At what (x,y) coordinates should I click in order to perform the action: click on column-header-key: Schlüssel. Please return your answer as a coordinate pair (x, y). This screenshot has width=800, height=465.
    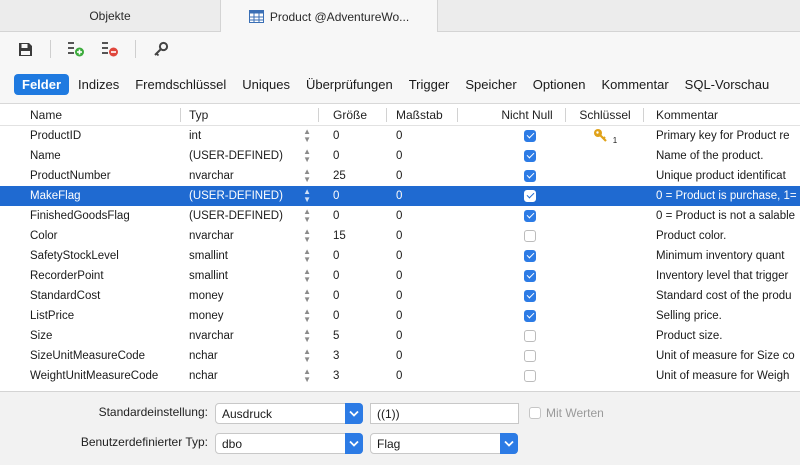
    Looking at the image, I should click on (605, 115).